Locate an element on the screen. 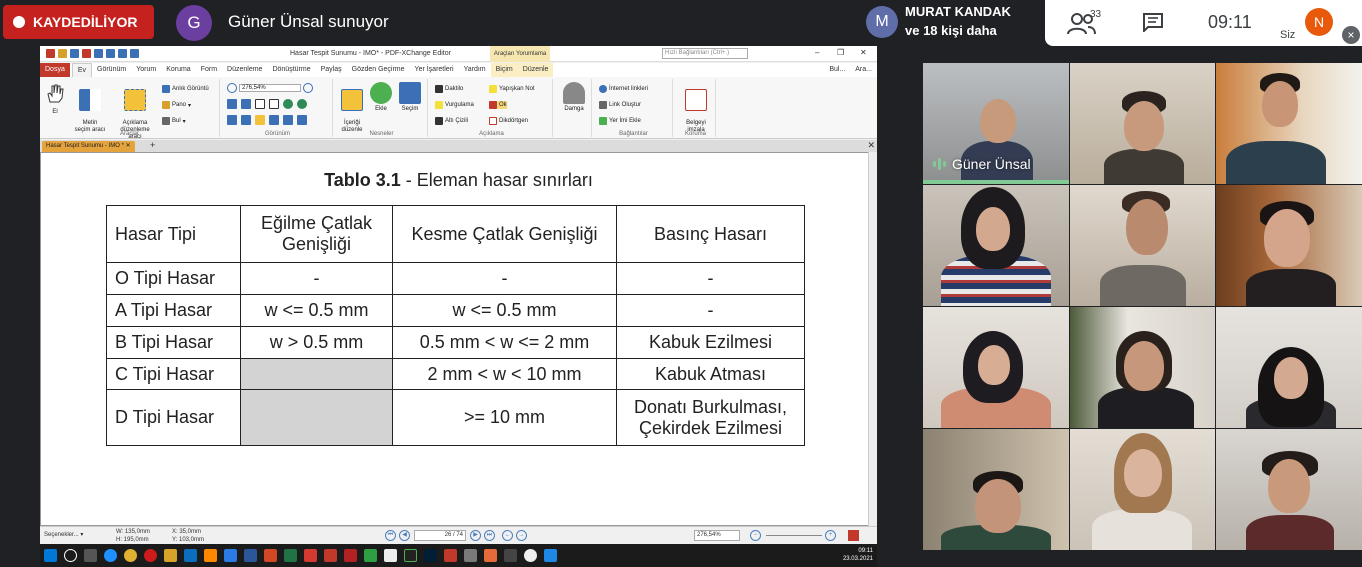 The width and height of the screenshot is (1362, 567). continuous-icon is located at coordinates (274, 104).